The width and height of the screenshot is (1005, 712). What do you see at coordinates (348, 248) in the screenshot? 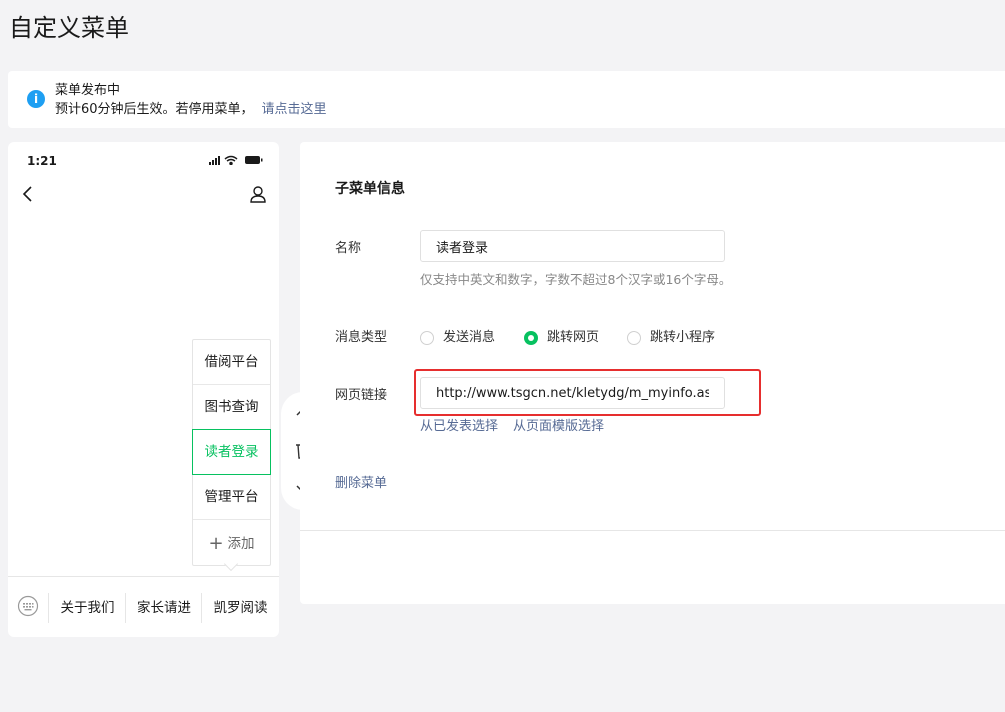
I see `name-label: 名称` at bounding box center [348, 248].